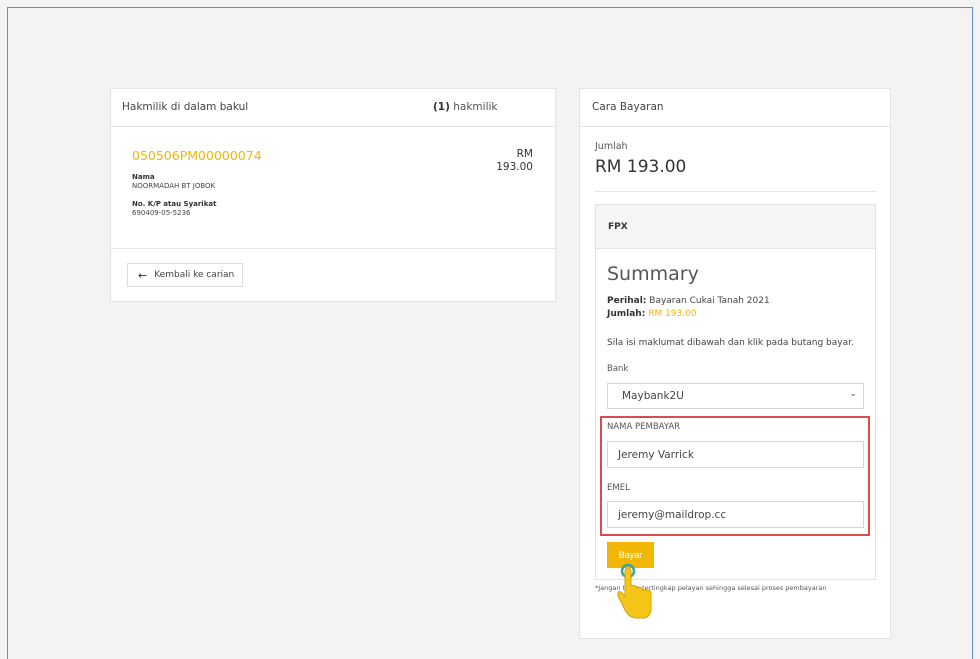 The height and width of the screenshot is (659, 980). What do you see at coordinates (611, 146) in the screenshot?
I see `amount-label: Jumlah` at bounding box center [611, 146].